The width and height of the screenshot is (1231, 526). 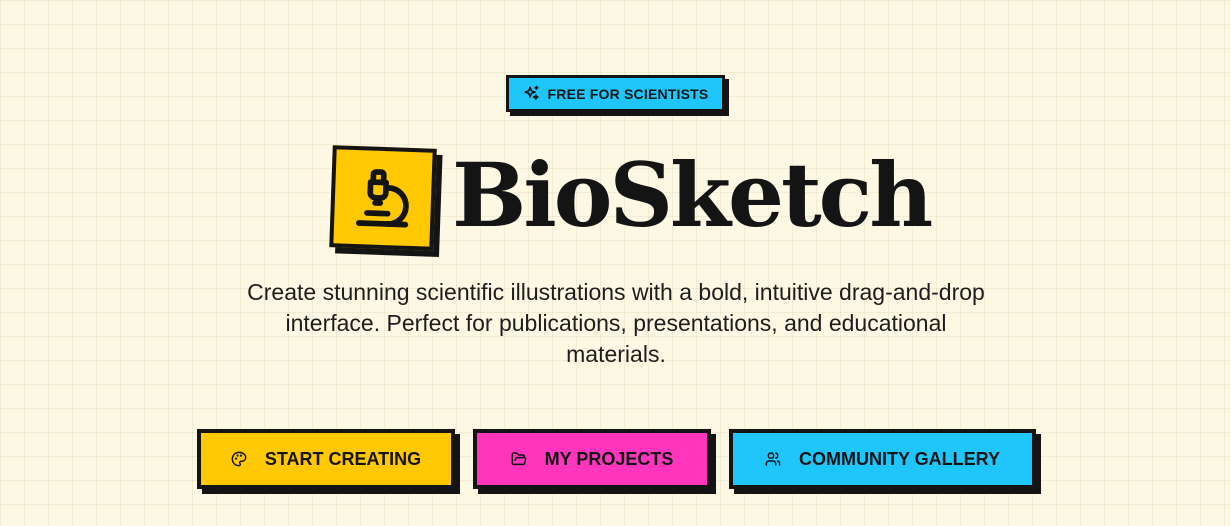 I want to click on community-gallery-button: COMMUNITY GALLERY, so click(x=882, y=459).